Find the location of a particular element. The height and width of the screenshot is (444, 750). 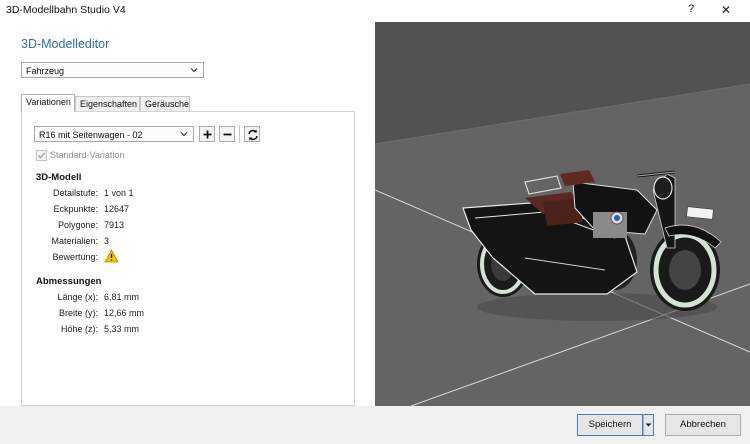

minus-icon is located at coordinates (227, 134).